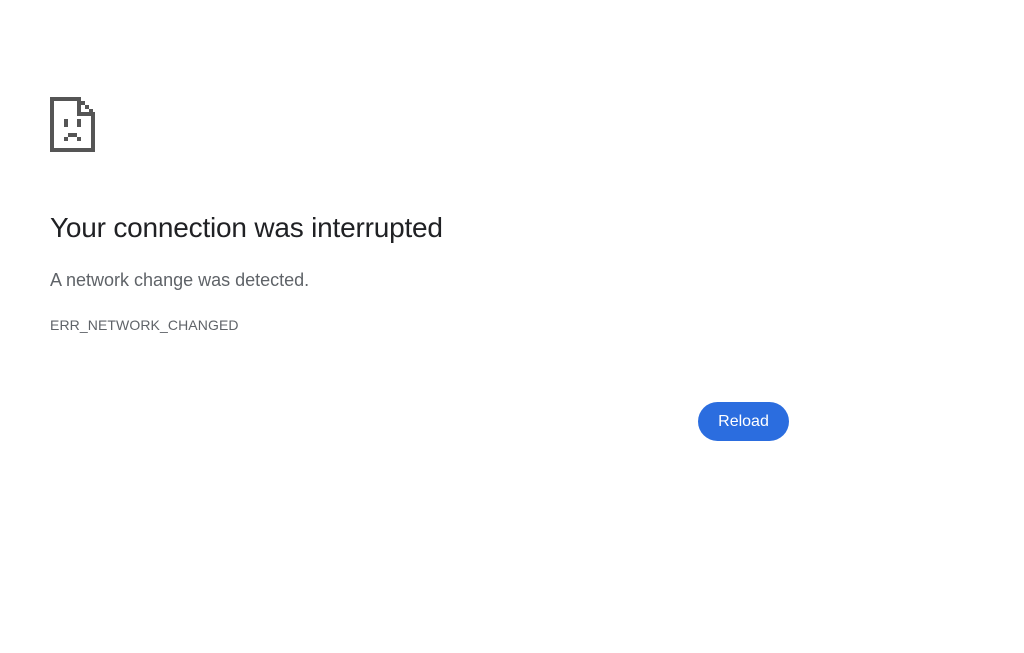 The image size is (1024, 653). What do you see at coordinates (743, 421) in the screenshot?
I see `reload-button: Reload` at bounding box center [743, 421].